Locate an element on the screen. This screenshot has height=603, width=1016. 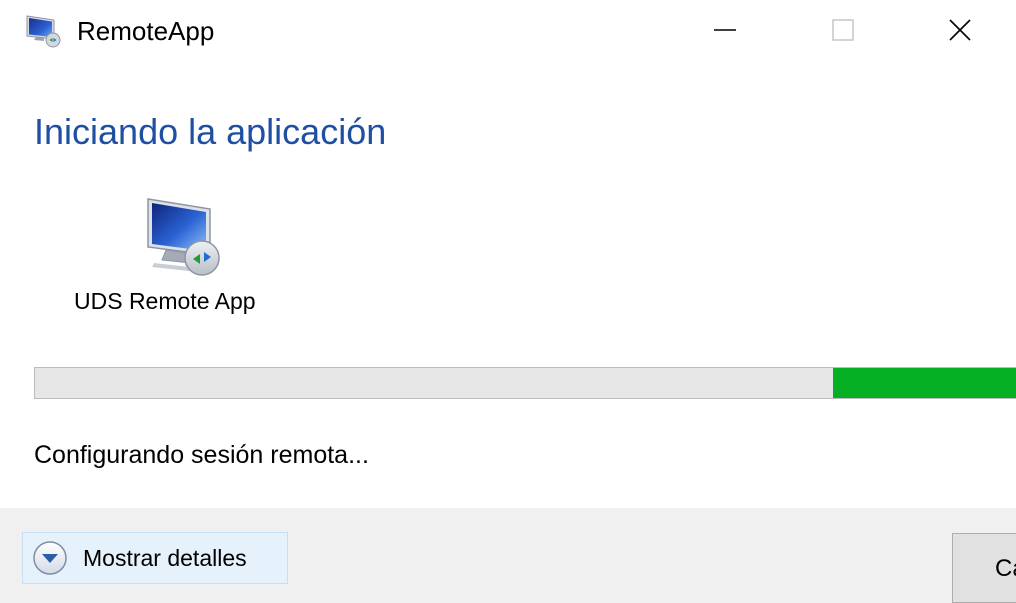
cancel-button: Ca is located at coordinates (984, 568).